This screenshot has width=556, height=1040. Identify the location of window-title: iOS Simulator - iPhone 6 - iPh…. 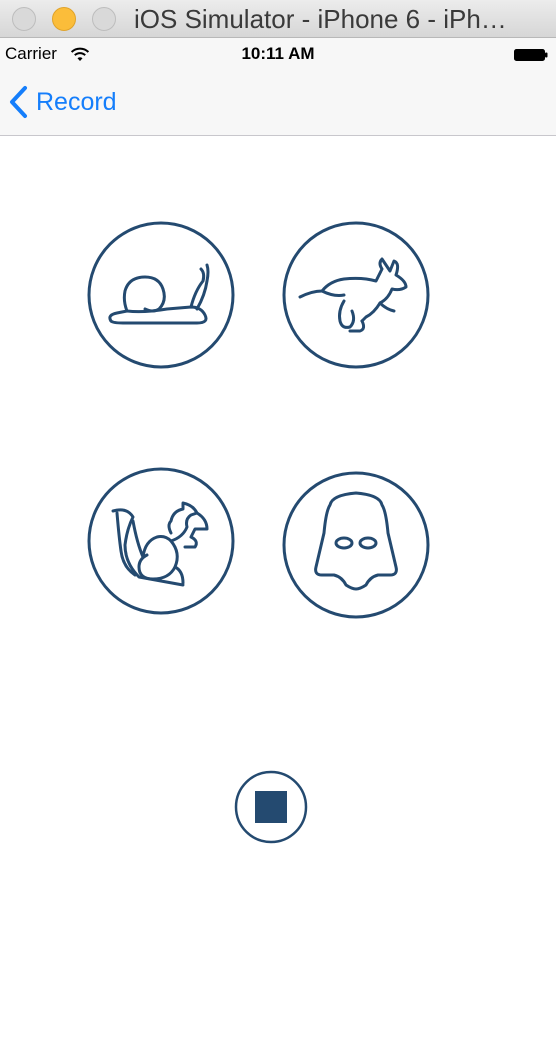
(320, 19).